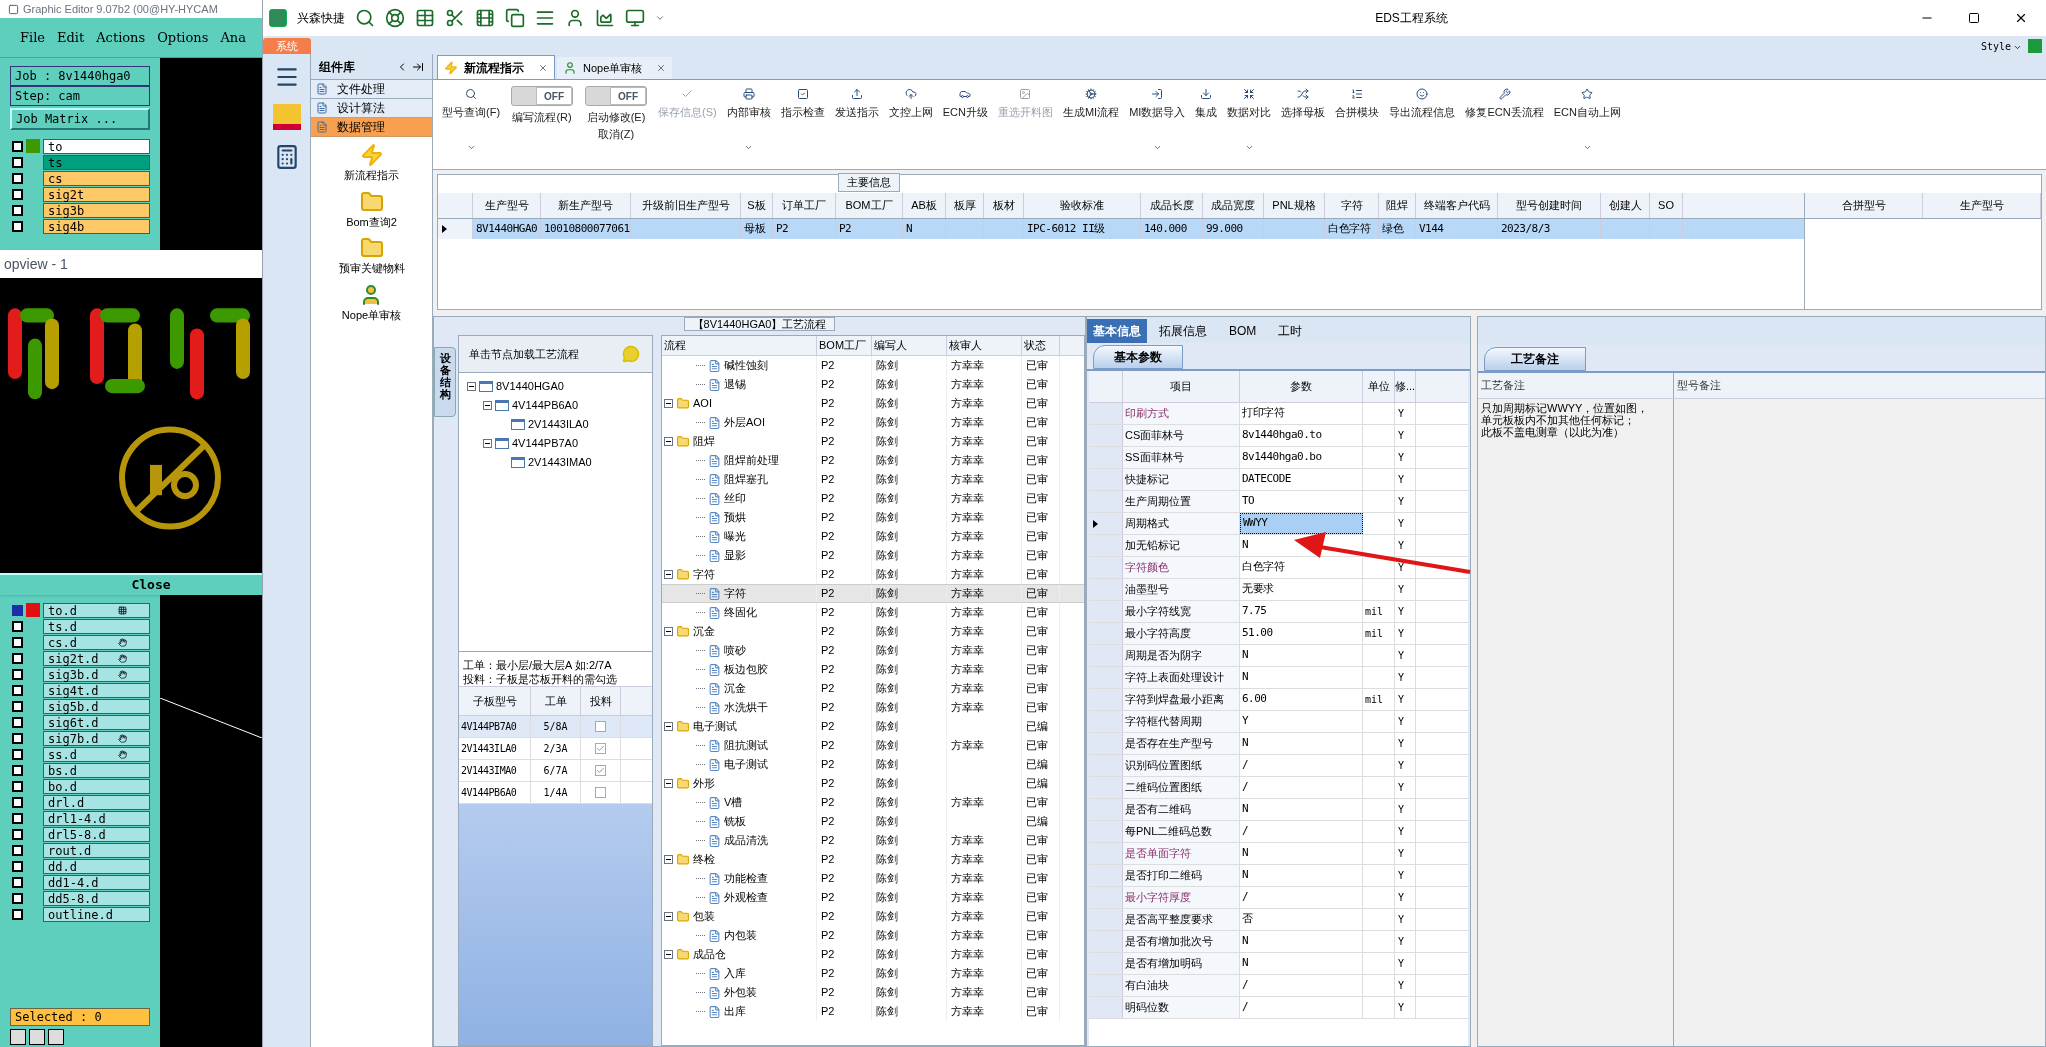 Image resolution: width=2046 pixels, height=1047 pixels. What do you see at coordinates (418, 66) in the screenshot?
I see `pin-icon` at bounding box center [418, 66].